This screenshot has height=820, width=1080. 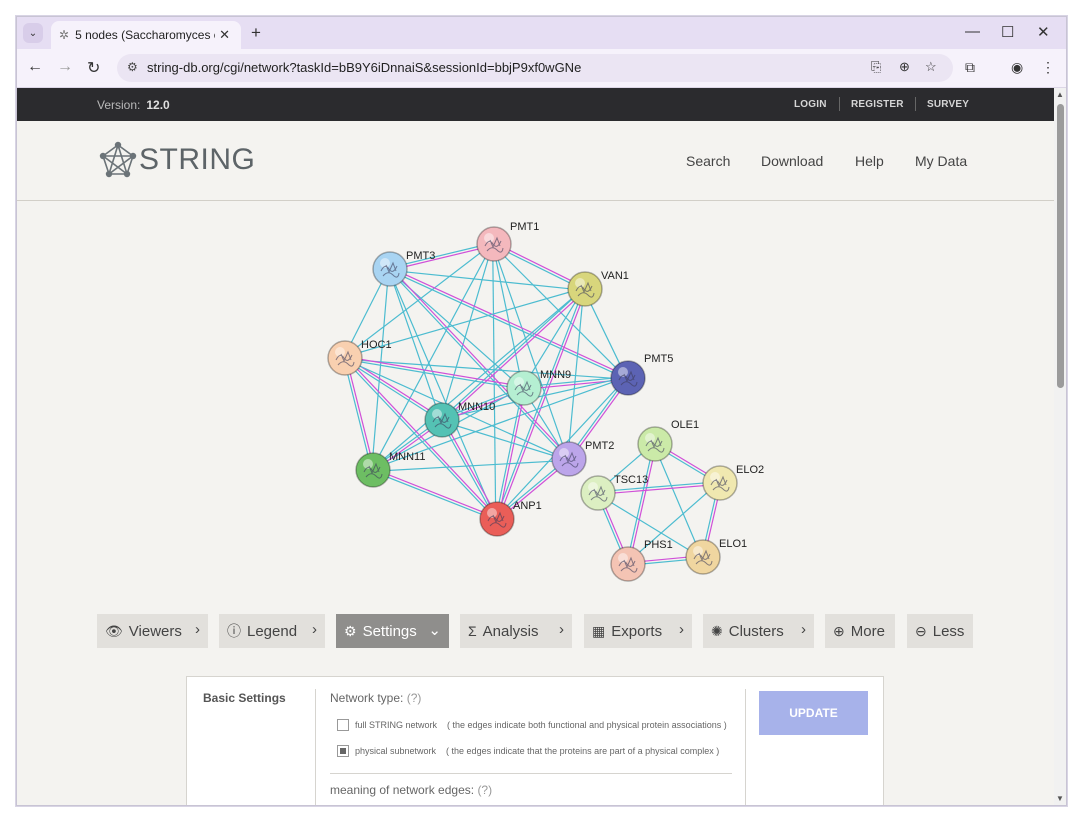 What do you see at coordinates (256, 33) in the screenshot?
I see `new-tab-button: +` at bounding box center [256, 33].